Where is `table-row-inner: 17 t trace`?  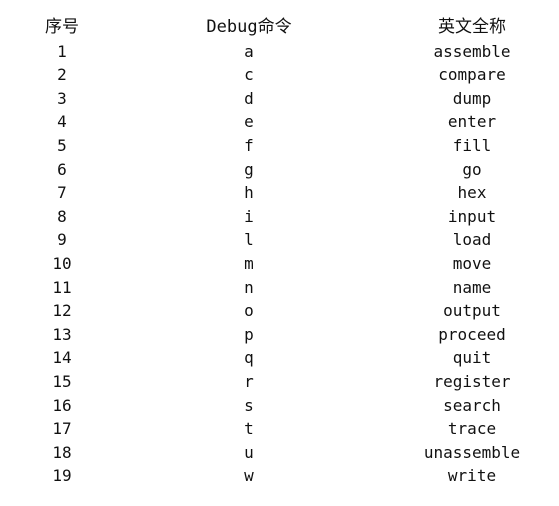
table-row-inner: 17 t trace is located at coordinates (279, 429).